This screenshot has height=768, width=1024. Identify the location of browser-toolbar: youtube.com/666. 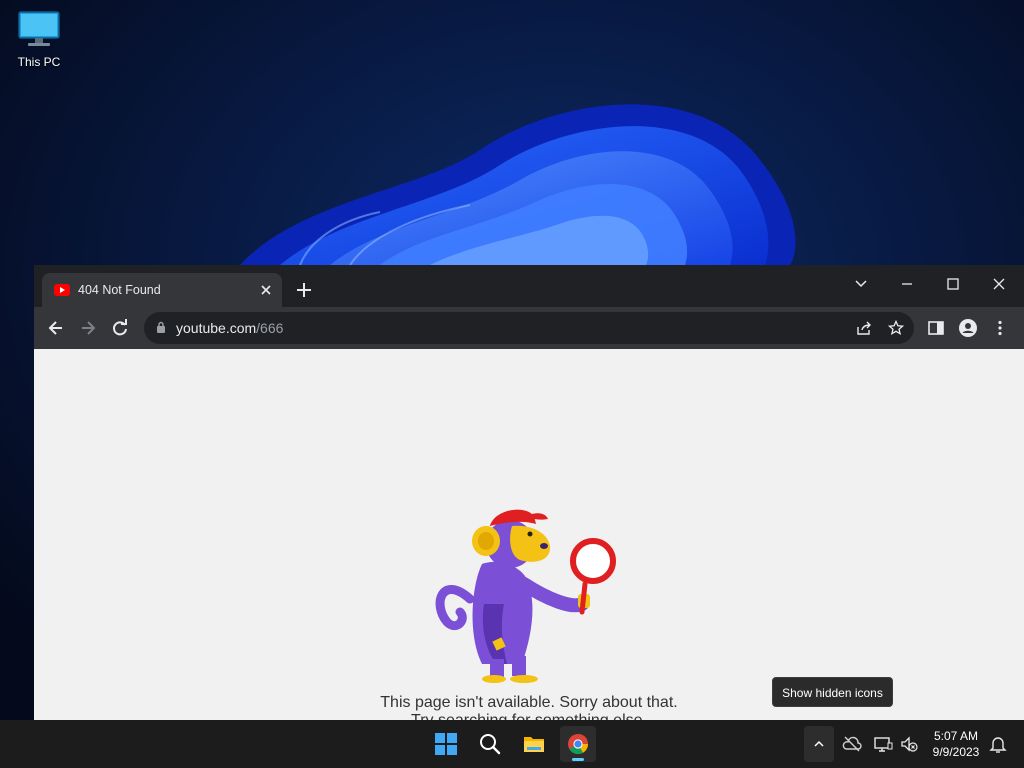
(529, 328).